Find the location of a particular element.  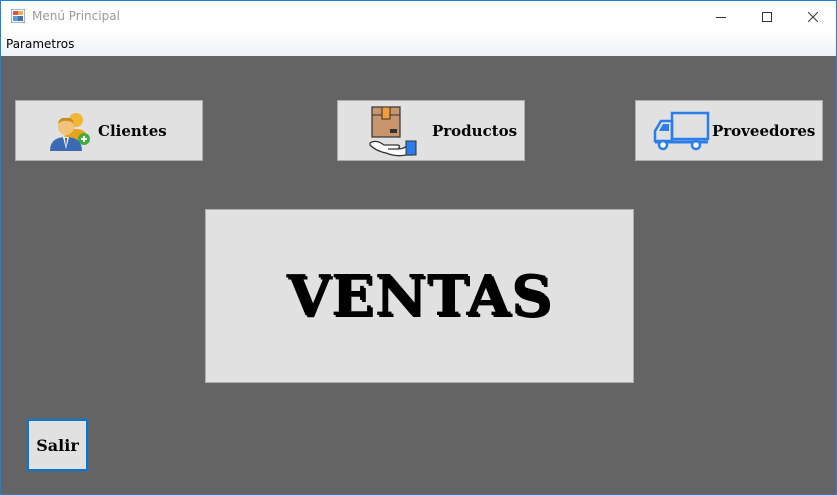

maximize-icon is located at coordinates (767, 16).